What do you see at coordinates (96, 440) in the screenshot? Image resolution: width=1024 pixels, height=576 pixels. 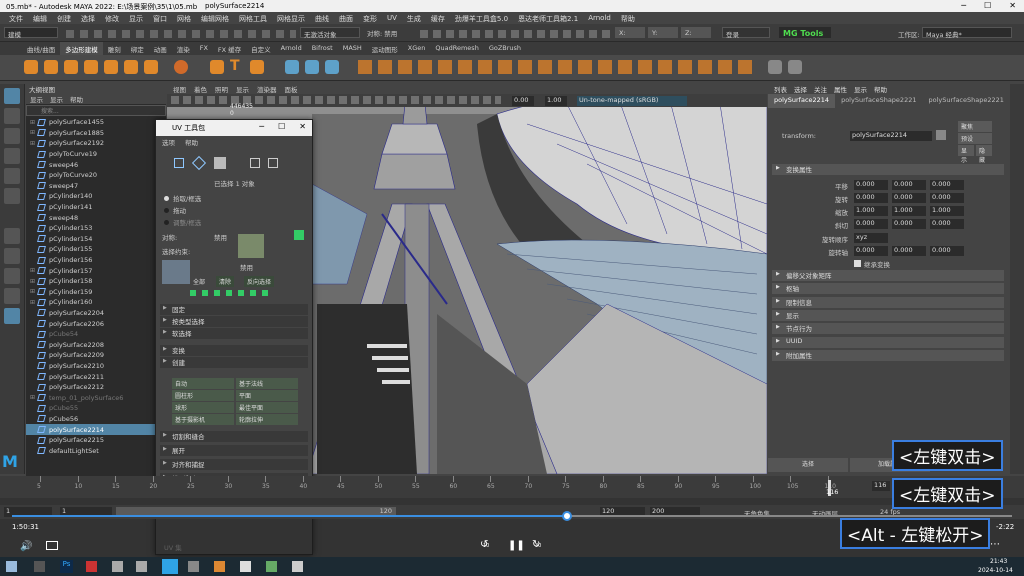 I see `outliner-item: polySurface2215` at bounding box center [96, 440].